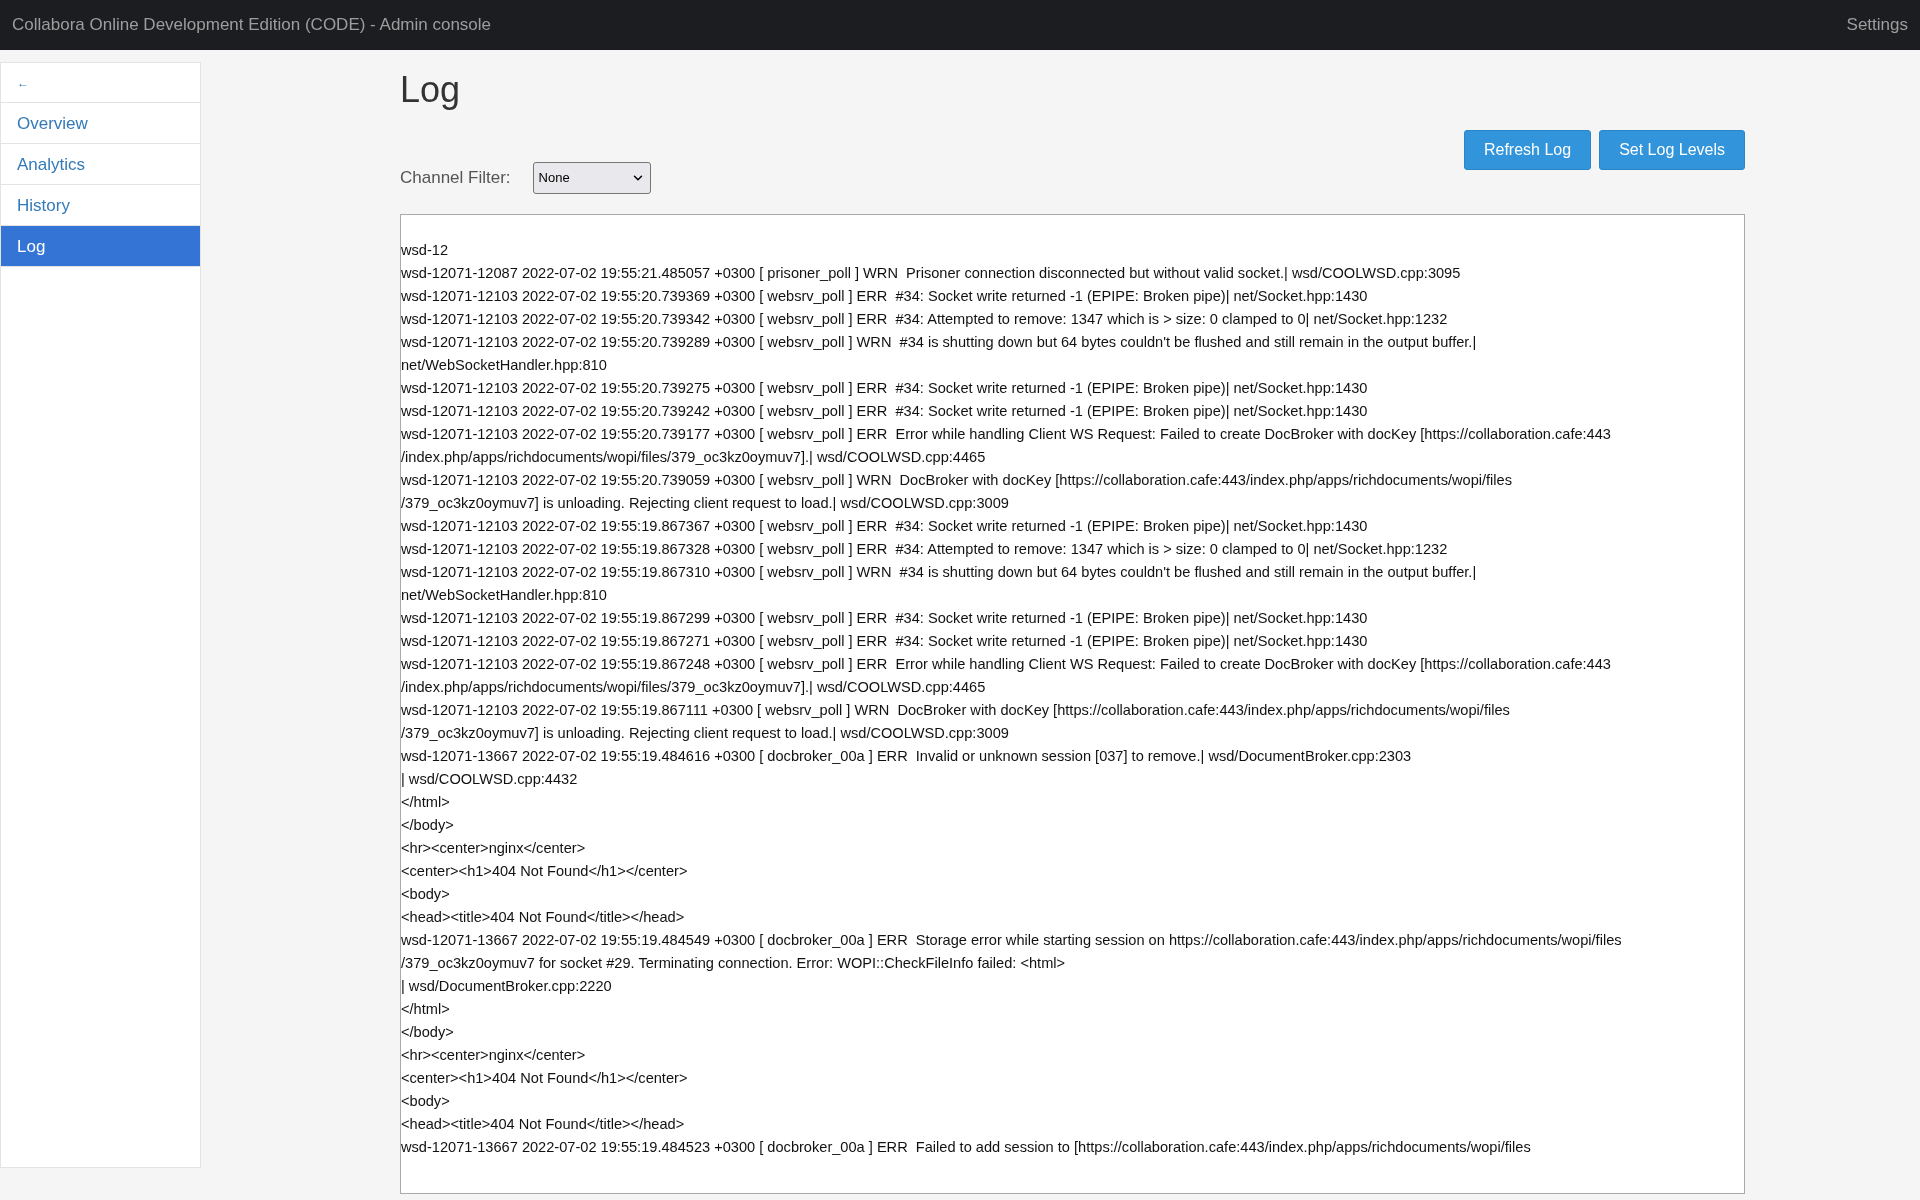 This screenshot has width=1920, height=1200. What do you see at coordinates (924, 319) in the screenshot?
I see `log-line: wsd-12071-12103 2022-07-02 19:55:20.739342 +0300 [ websrv_poll ] ERR #34: Attempted to remove: 1347 which is > size: 0 clamped to 0| net/Socket.hpp:1232` at bounding box center [924, 319].